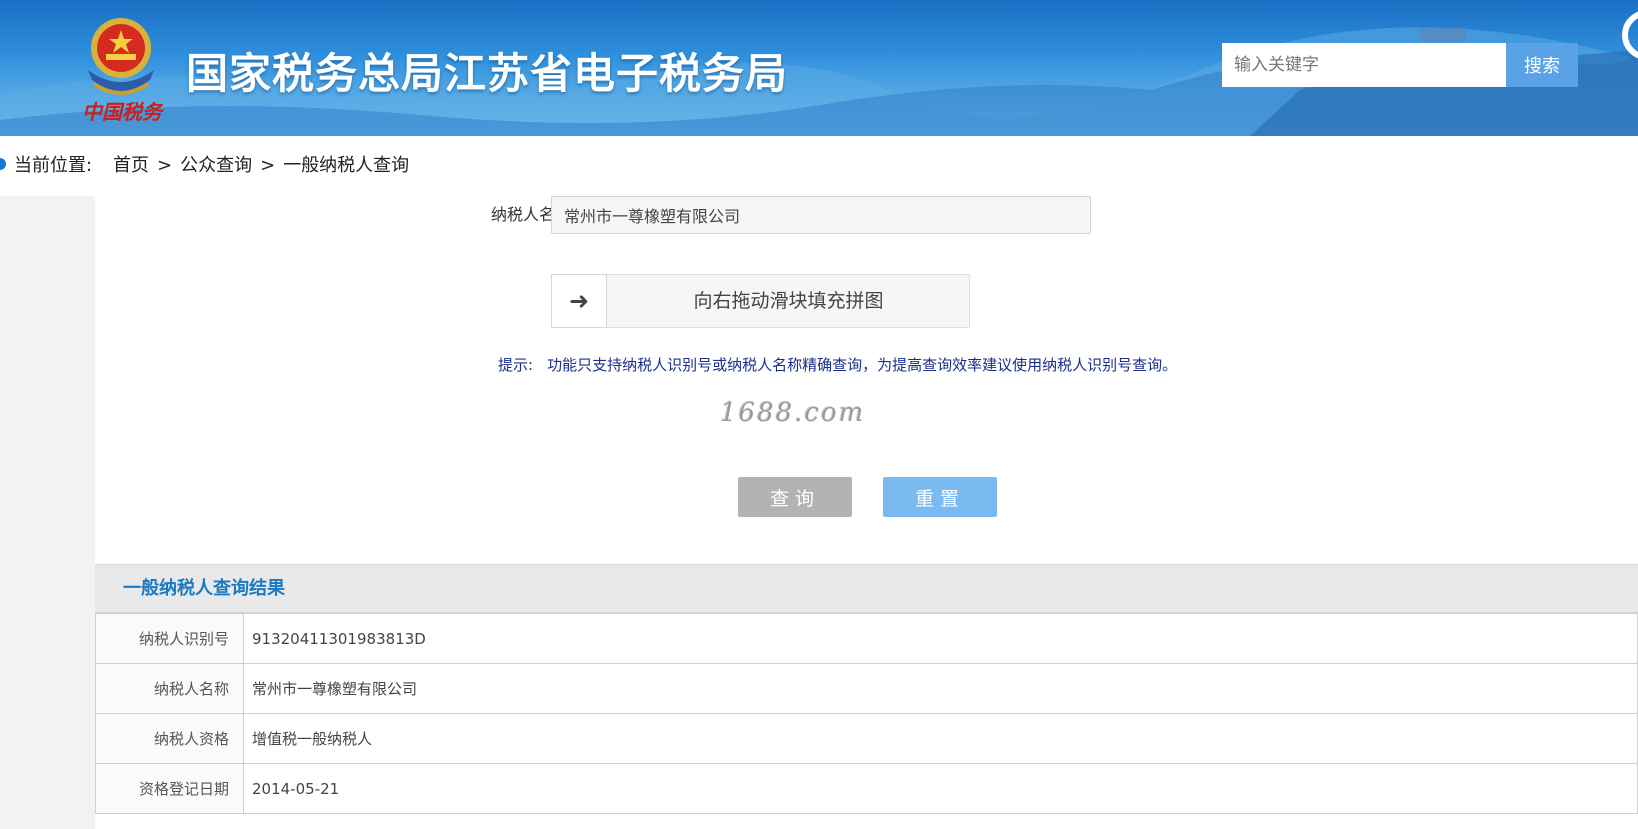 This screenshot has height=829, width=1638. I want to click on breadcrumb-home: 首页, so click(131, 165).